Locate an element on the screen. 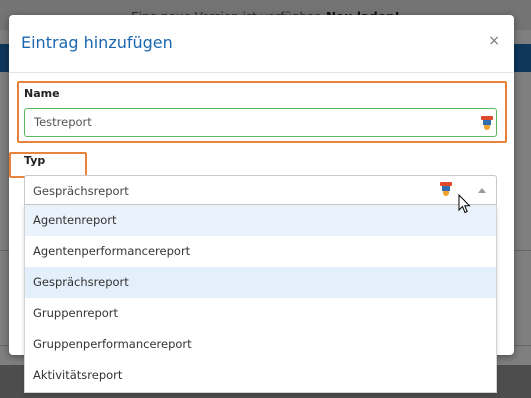 Image resolution: width=531 pixels, height=398 pixels. modal-header: Eintrag hinzufügen × is located at coordinates (261, 44).